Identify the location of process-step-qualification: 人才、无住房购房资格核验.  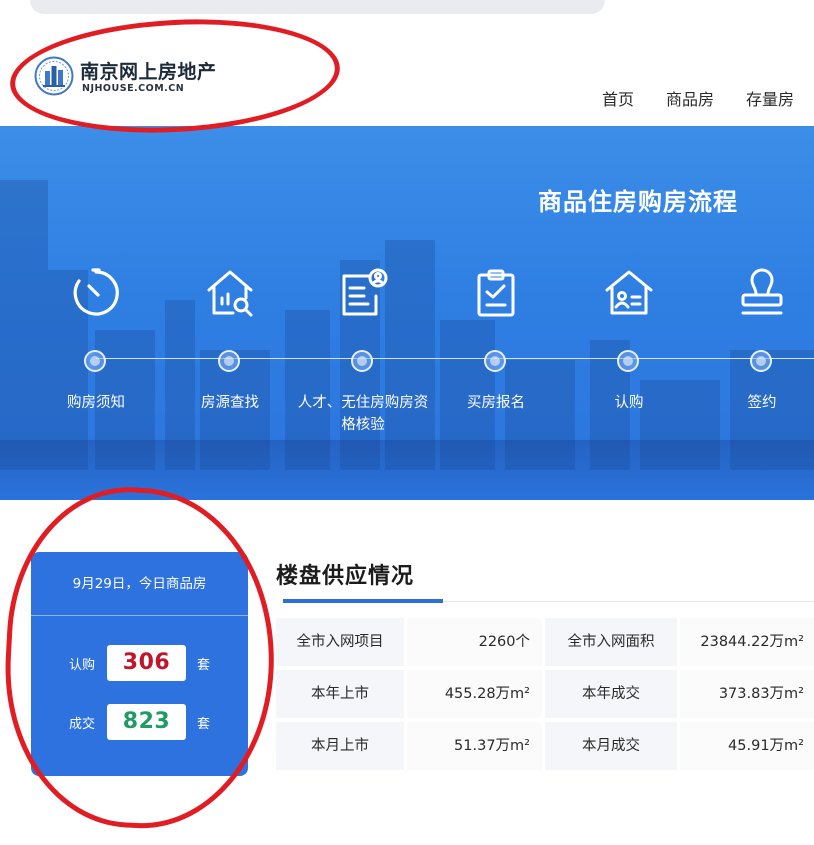
(363, 349).